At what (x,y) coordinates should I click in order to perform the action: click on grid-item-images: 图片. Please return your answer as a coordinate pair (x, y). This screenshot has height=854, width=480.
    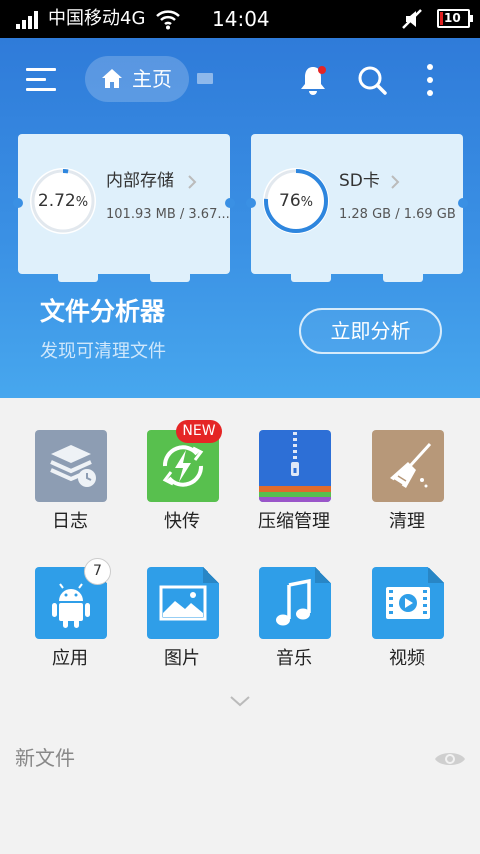
    Looking at the image, I should click on (182, 627).